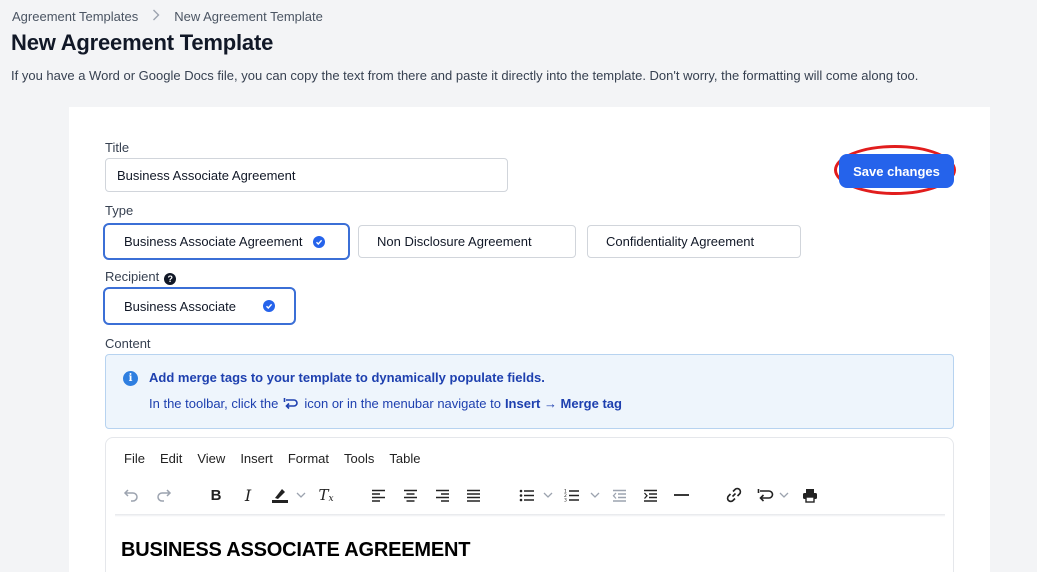 The height and width of the screenshot is (572, 1037). Describe the element at coordinates (156, 16) in the screenshot. I see `chevron-right-icon` at that location.